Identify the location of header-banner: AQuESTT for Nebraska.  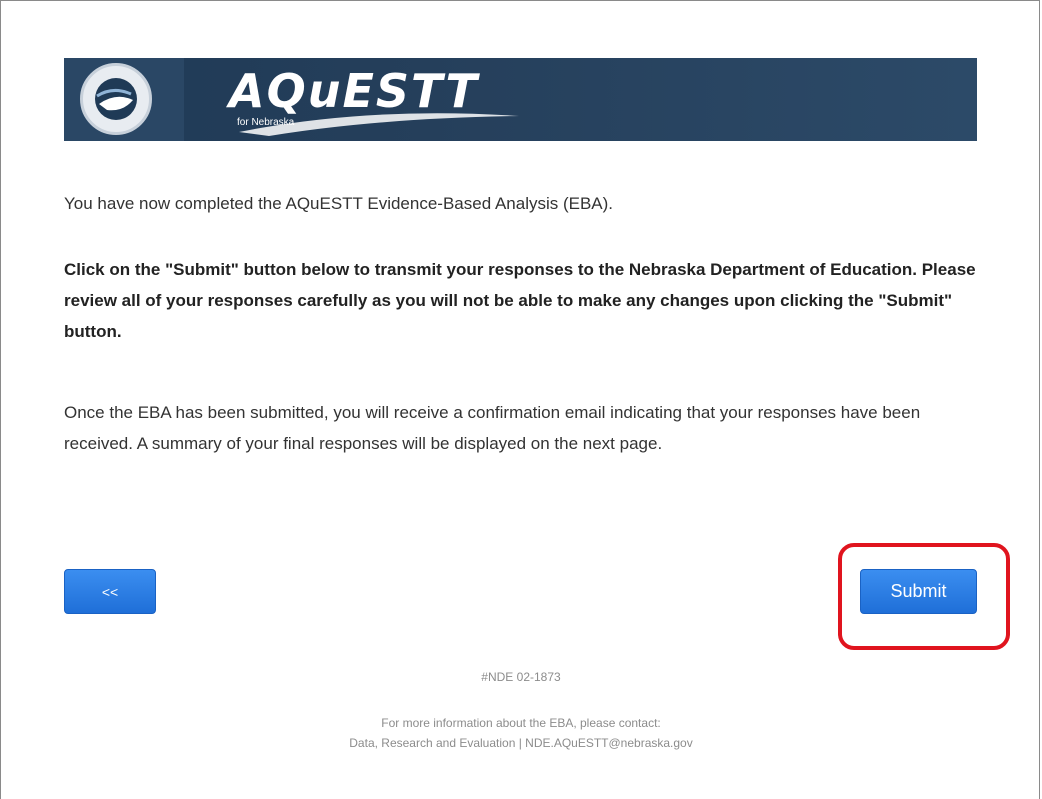
(520, 99).